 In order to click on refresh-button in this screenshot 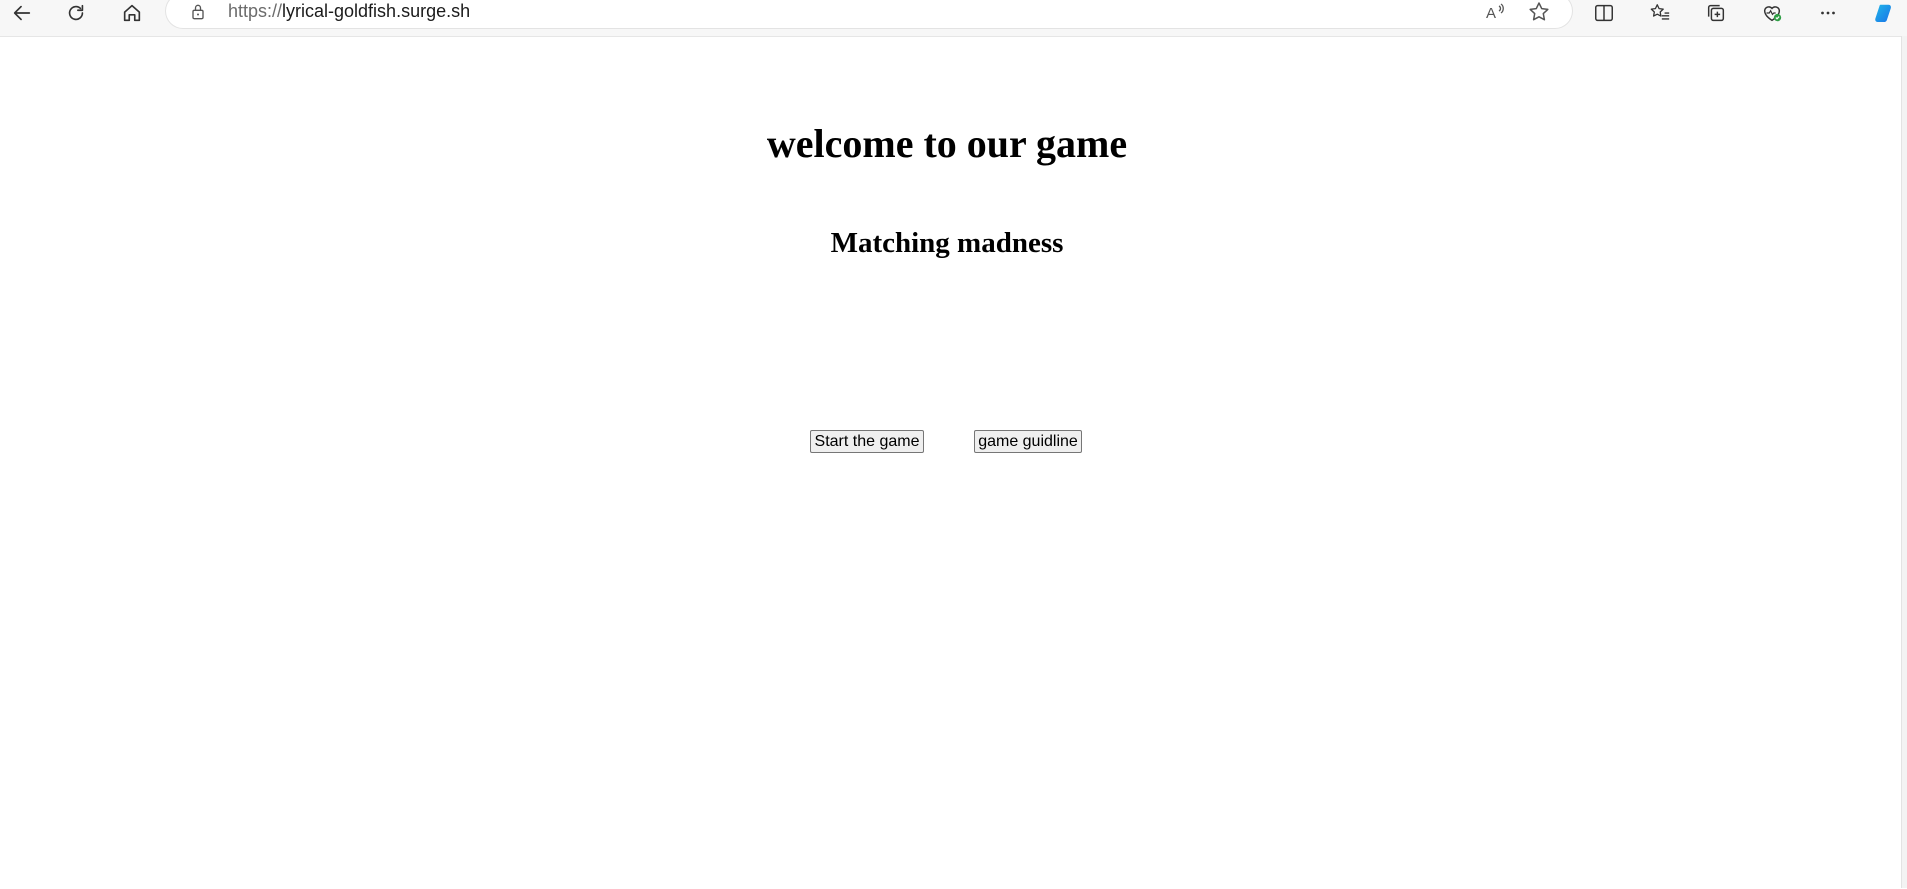, I will do `click(76, 13)`.